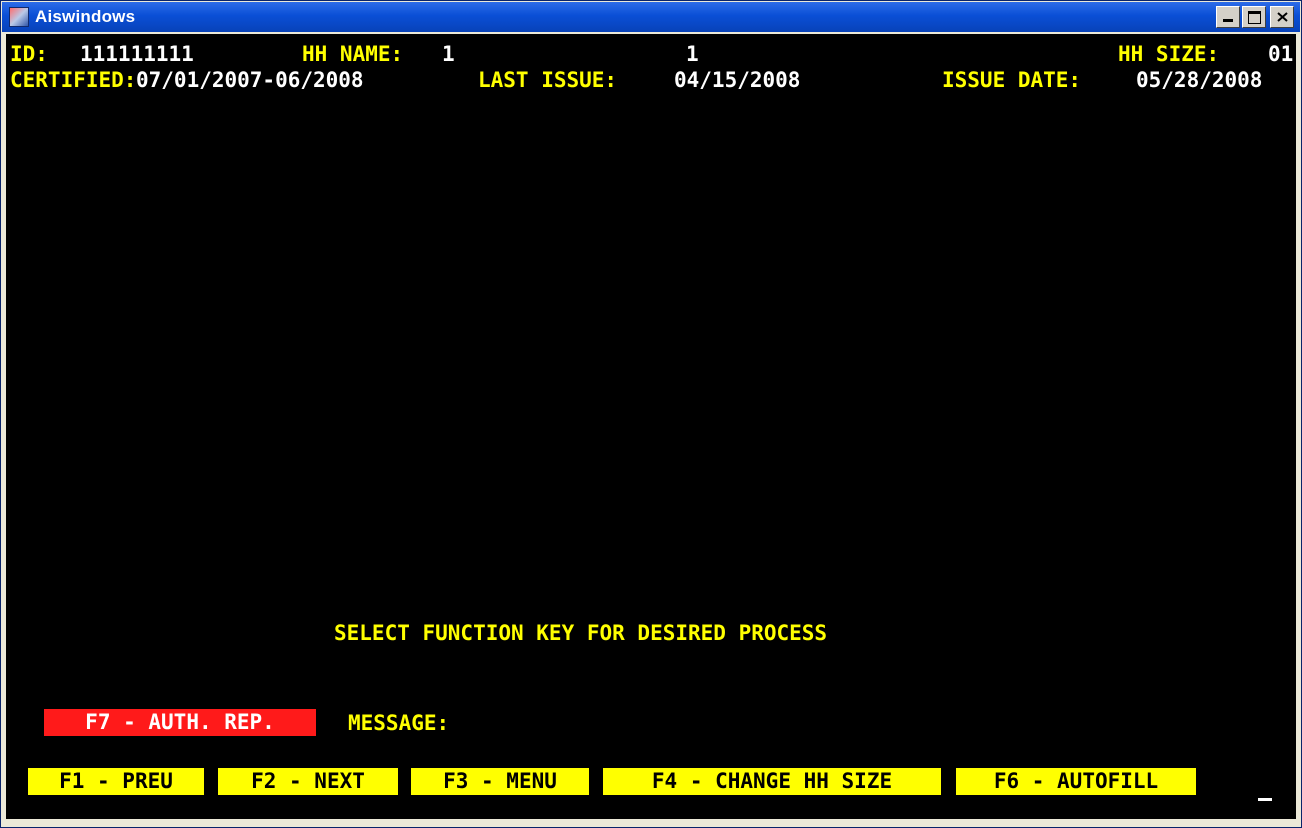  Describe the element at coordinates (399, 723) in the screenshot. I see `message-label: MESSAGE:` at that location.